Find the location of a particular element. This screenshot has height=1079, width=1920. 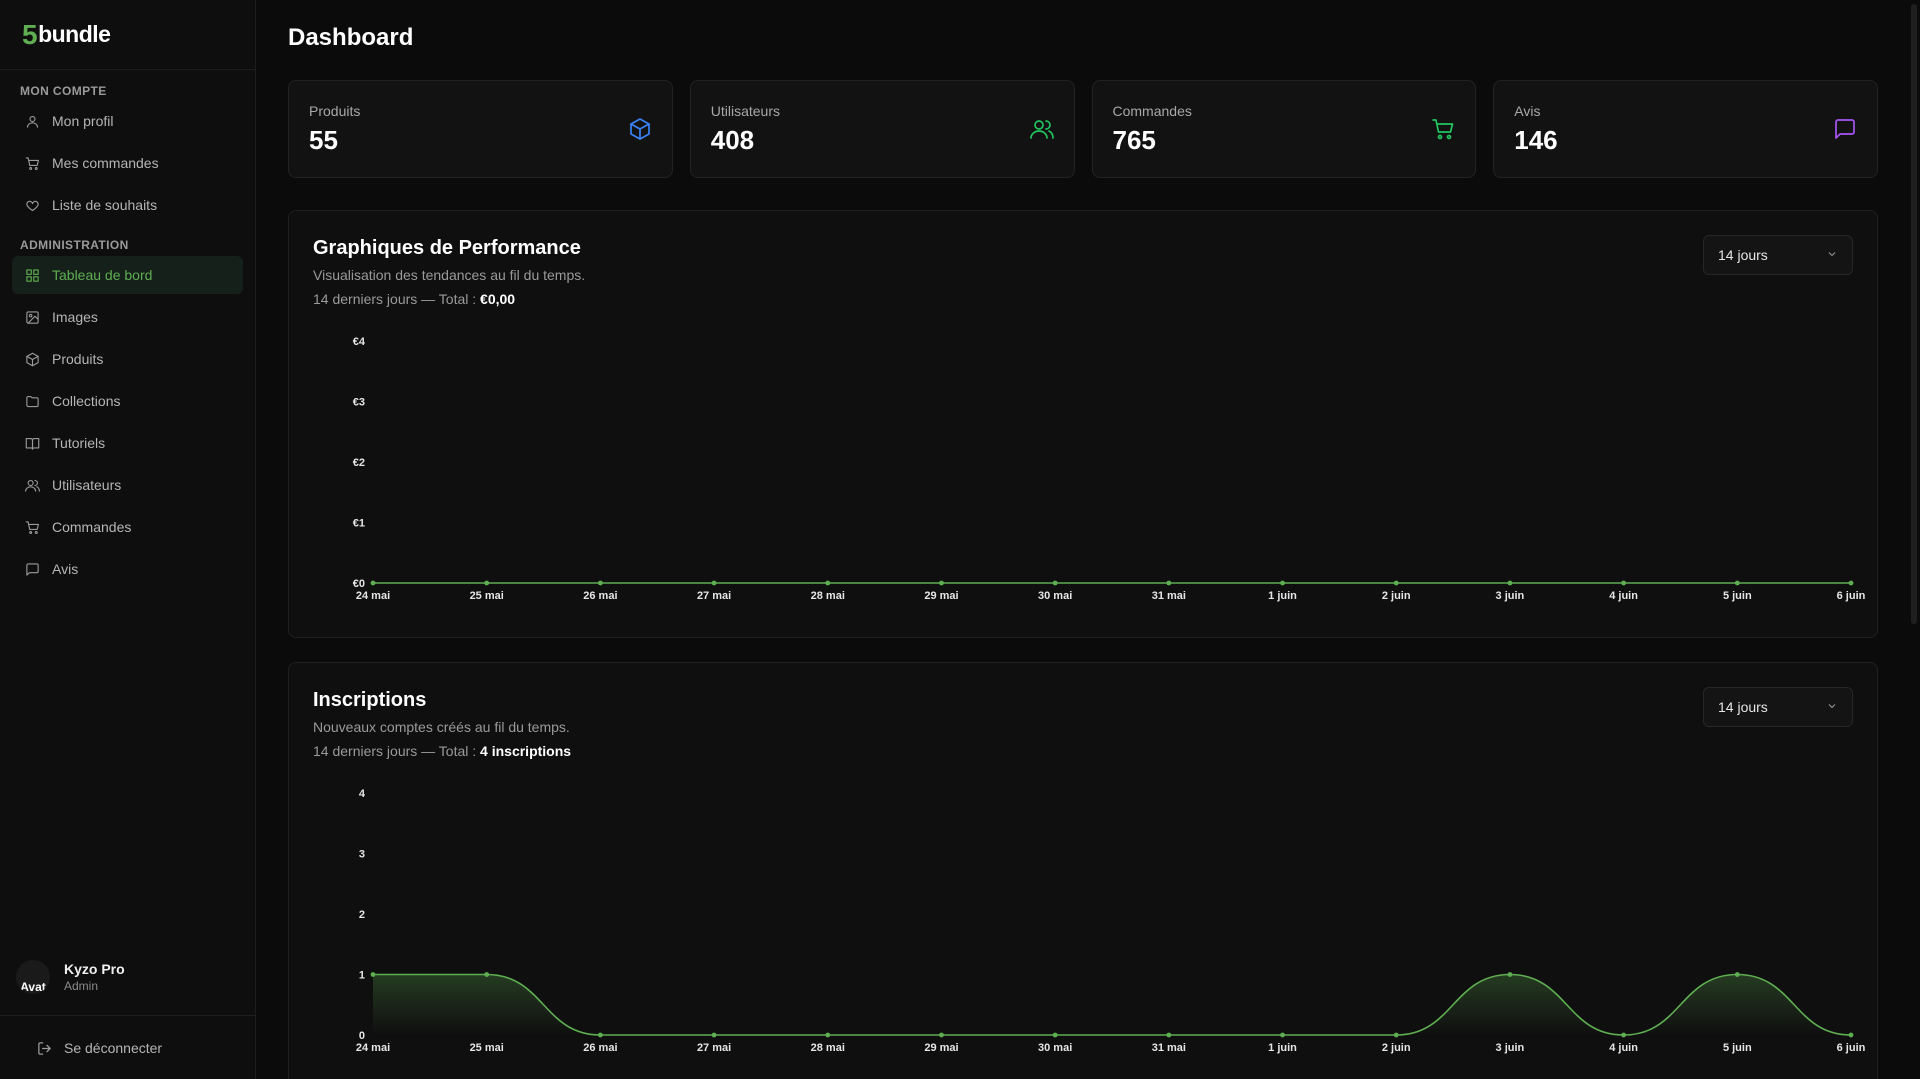

brand-logo: 5 bundle is located at coordinates (127, 35).